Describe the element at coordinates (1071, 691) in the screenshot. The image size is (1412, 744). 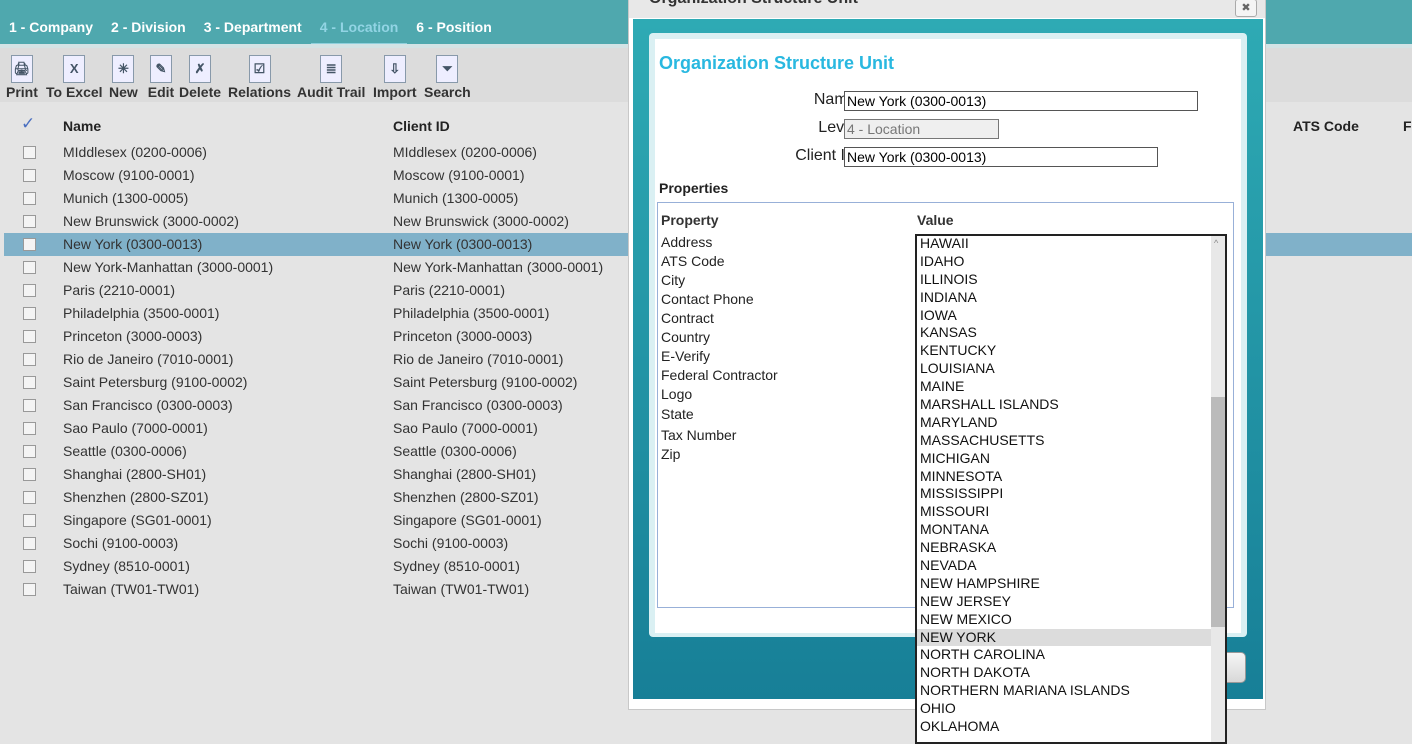
I see `dropdown-option: NORTHERN MARIANA ISLANDS` at that location.